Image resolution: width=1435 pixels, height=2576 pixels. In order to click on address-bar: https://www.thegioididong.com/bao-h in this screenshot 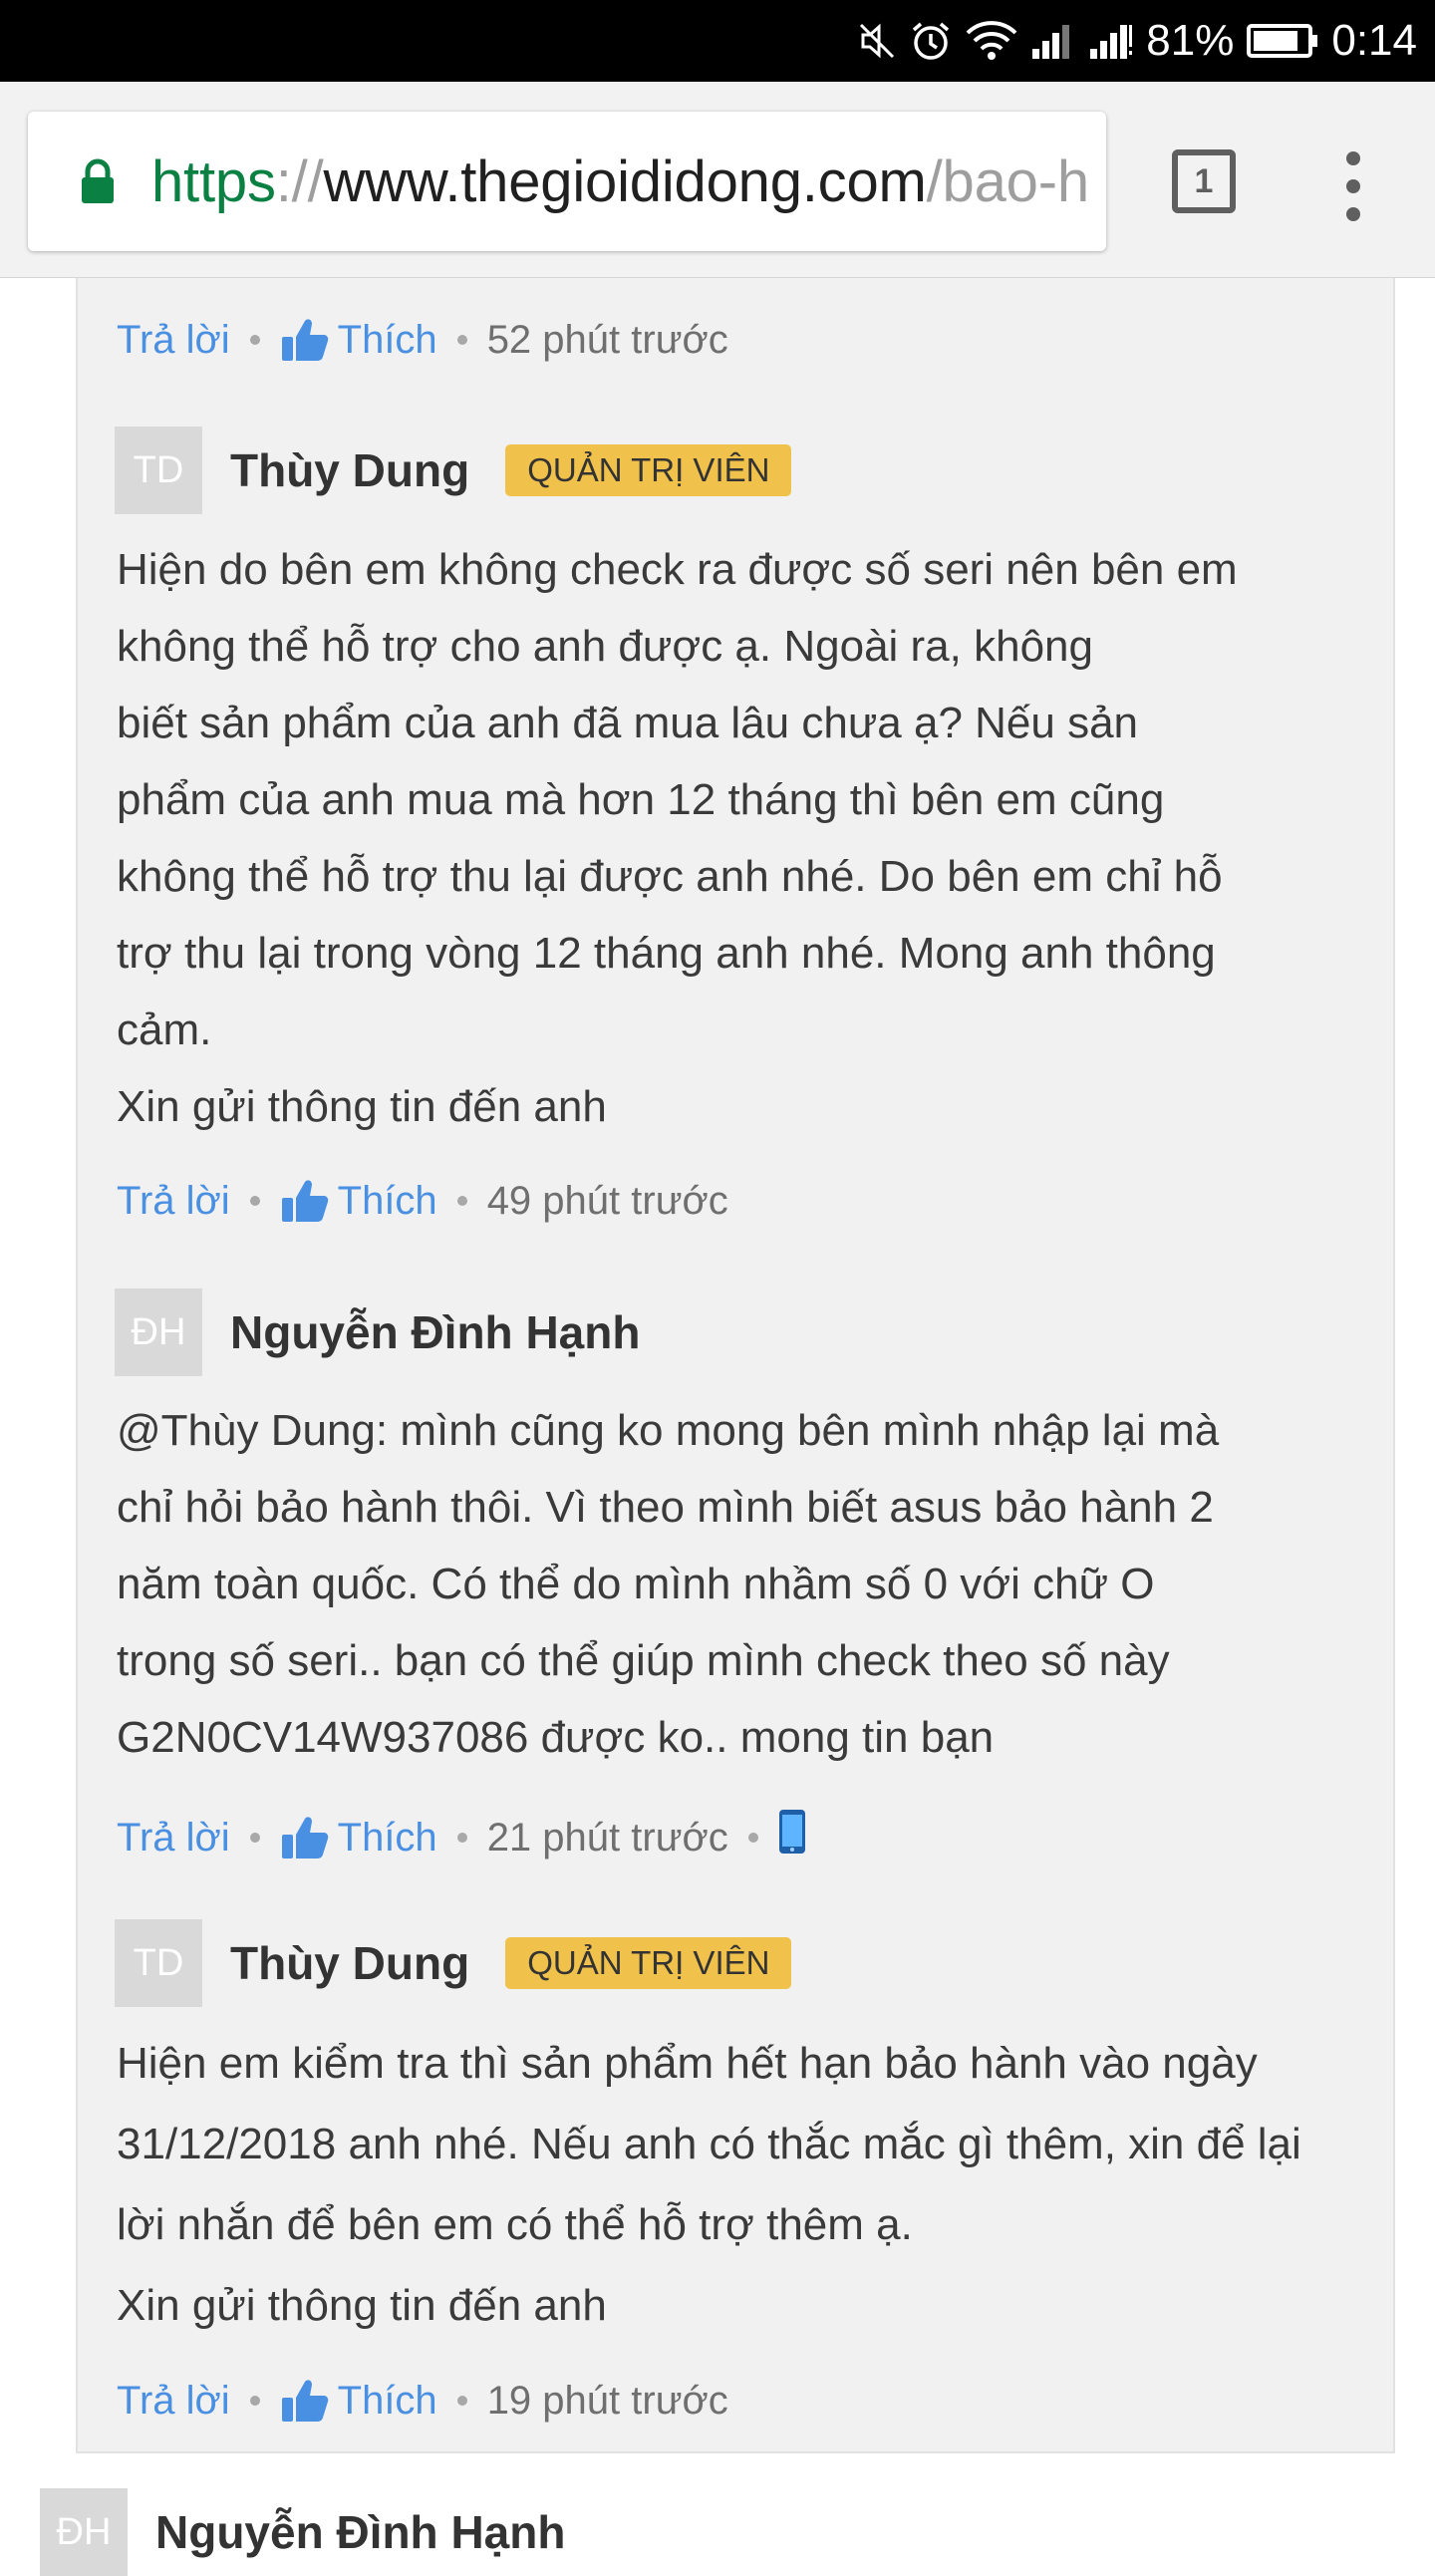, I will do `click(567, 181)`.